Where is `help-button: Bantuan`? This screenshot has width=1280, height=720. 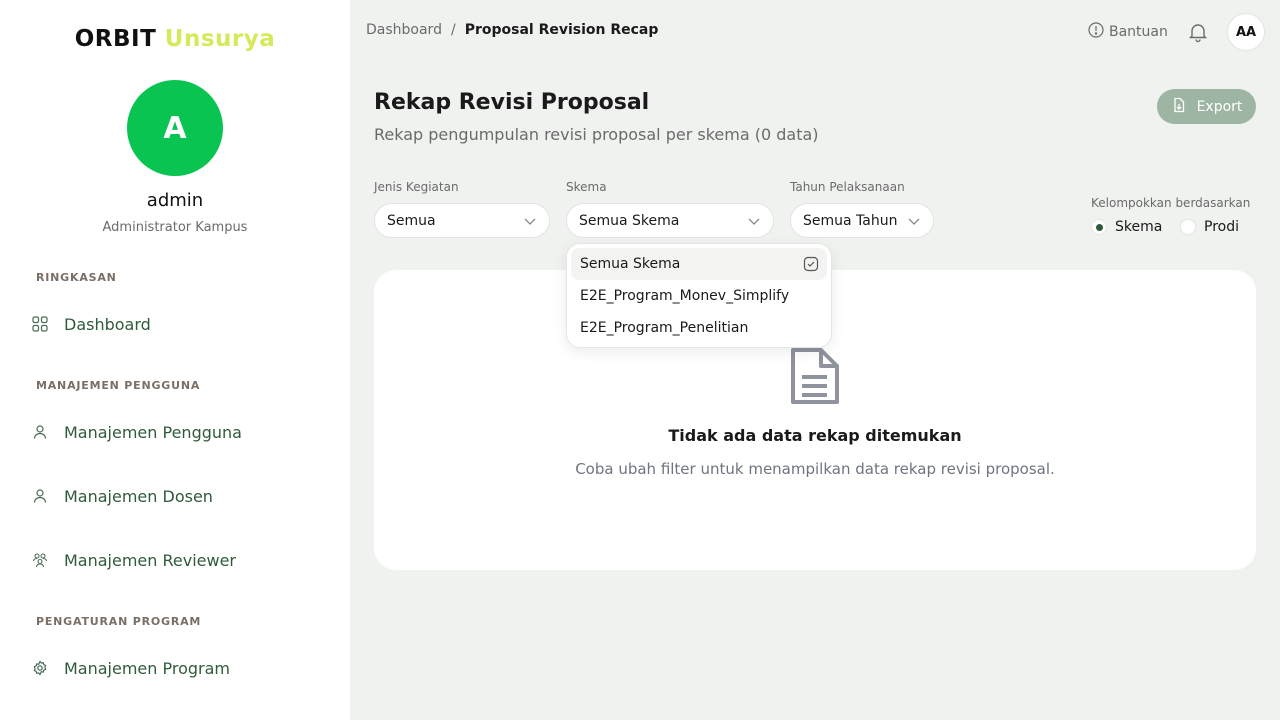 help-button: Bantuan is located at coordinates (1128, 32).